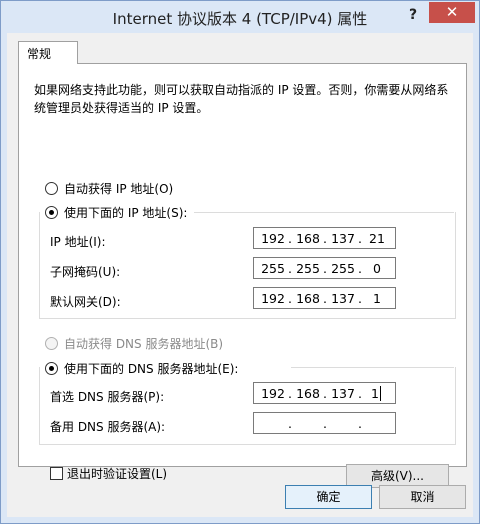  I want to click on ip-address-input: 192 . 168 . 137 . 21, so click(324, 238).